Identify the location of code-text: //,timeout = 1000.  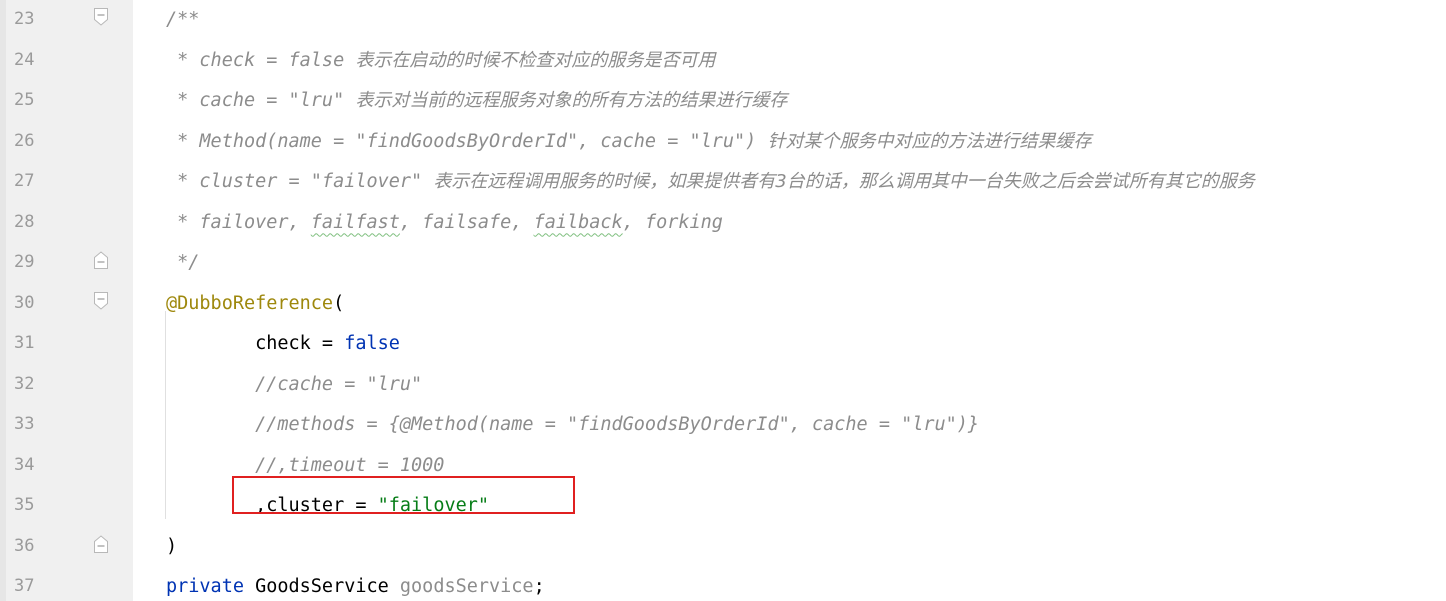
(305, 465).